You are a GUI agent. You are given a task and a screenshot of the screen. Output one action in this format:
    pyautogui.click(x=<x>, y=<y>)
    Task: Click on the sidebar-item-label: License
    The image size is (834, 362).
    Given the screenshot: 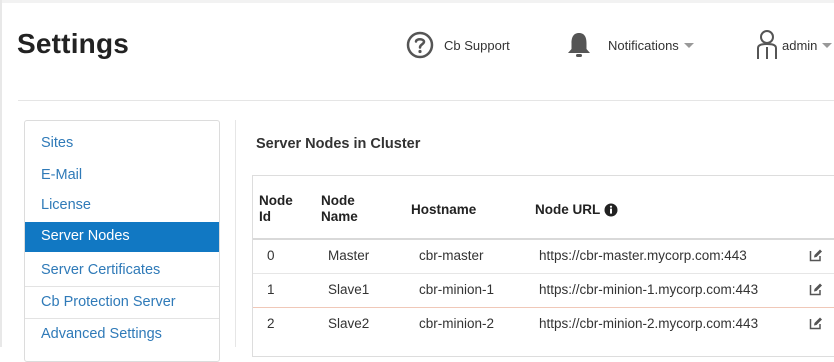 What is the action you would take?
    pyautogui.click(x=66, y=205)
    